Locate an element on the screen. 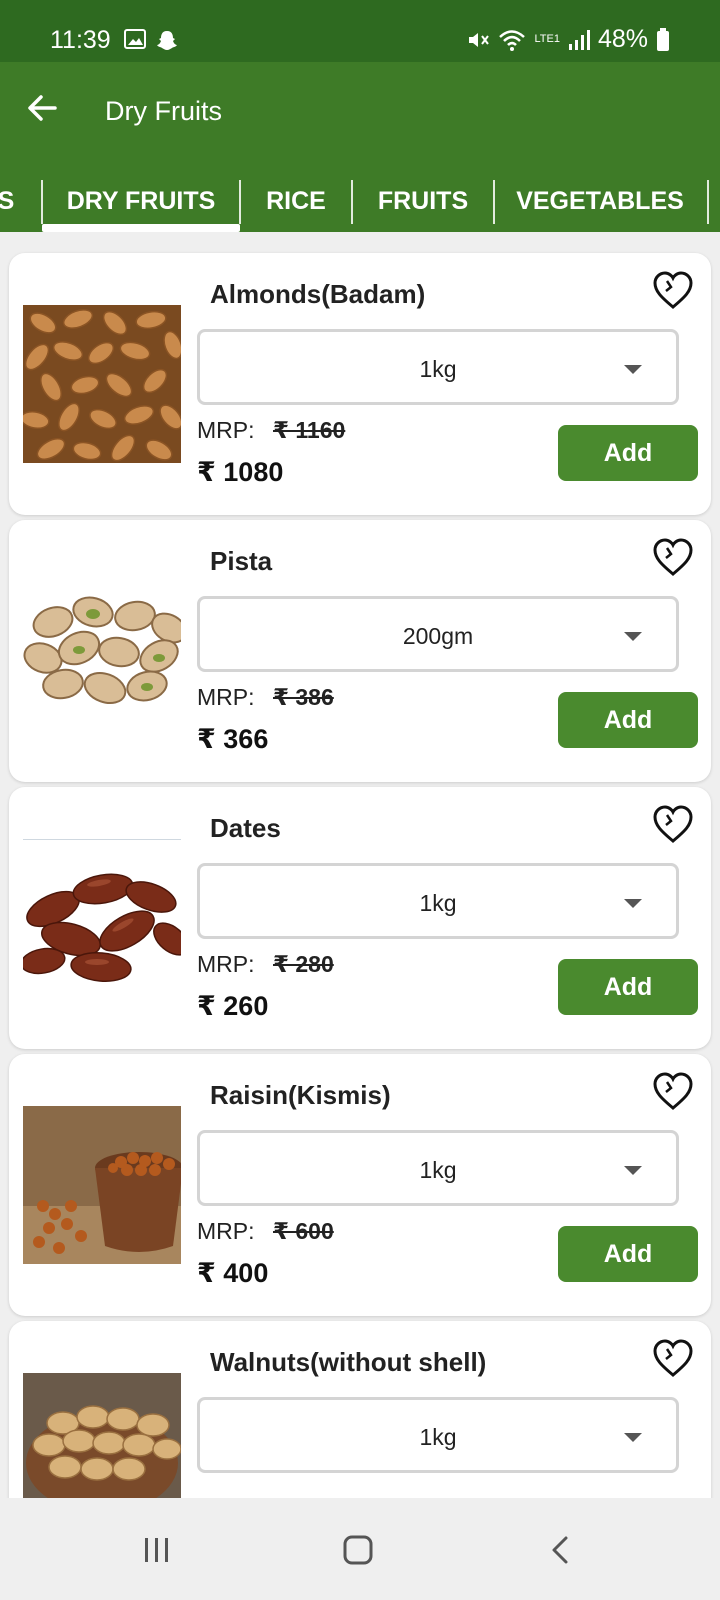 The image size is (720, 1600). tab-vegetables: VEGETABLES is located at coordinates (600, 201).